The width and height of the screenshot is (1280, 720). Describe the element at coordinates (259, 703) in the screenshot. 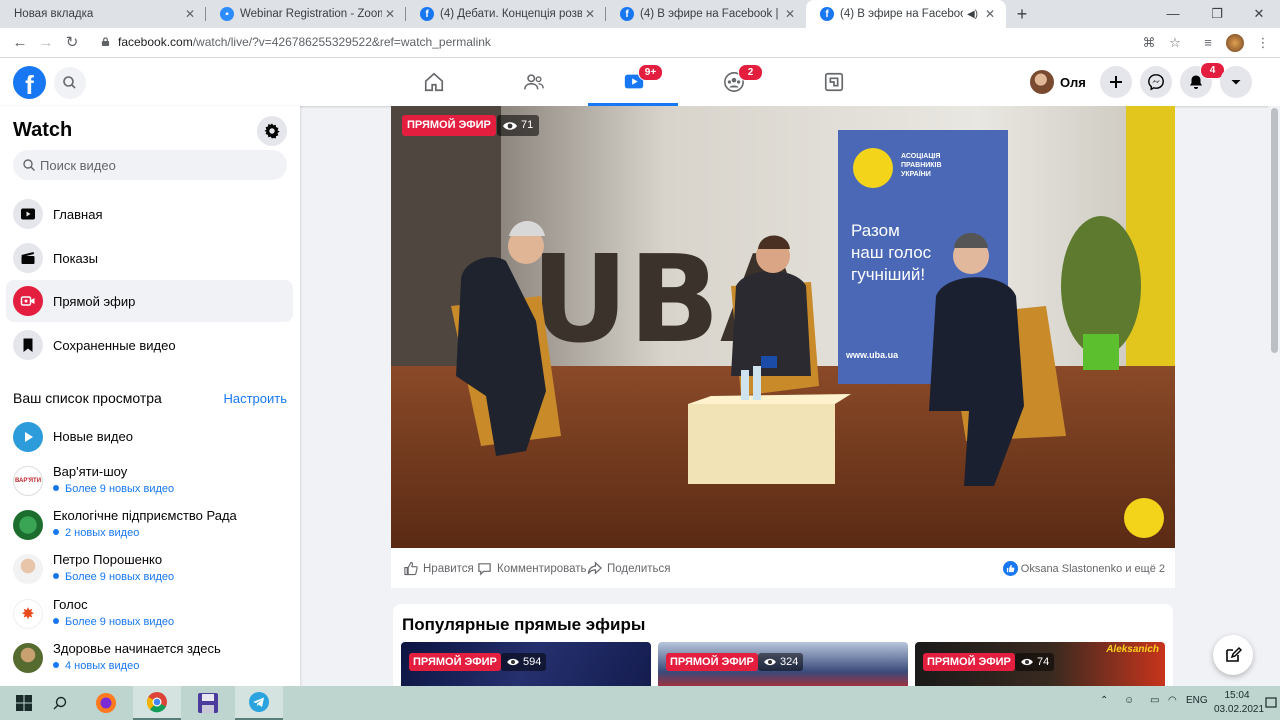

I see `telegram-app` at that location.